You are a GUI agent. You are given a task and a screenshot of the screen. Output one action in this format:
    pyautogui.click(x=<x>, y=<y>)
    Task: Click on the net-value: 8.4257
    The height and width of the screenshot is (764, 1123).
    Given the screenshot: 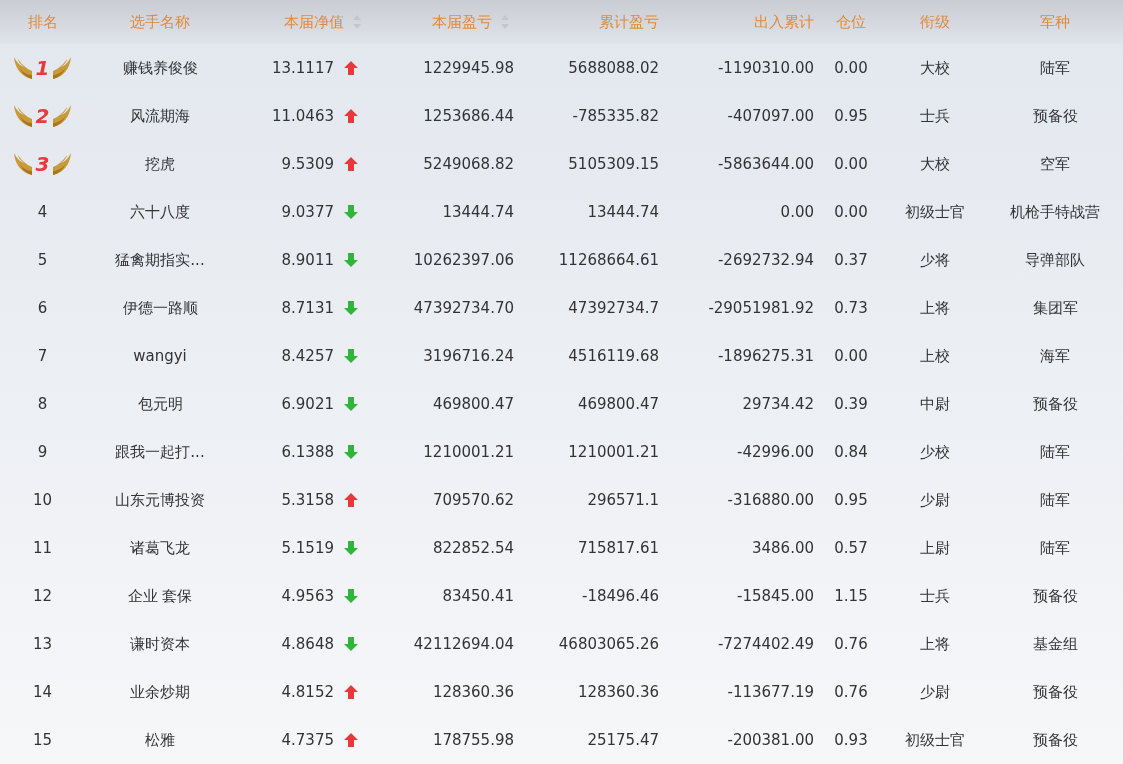 What is the action you would take?
    pyautogui.click(x=307, y=356)
    